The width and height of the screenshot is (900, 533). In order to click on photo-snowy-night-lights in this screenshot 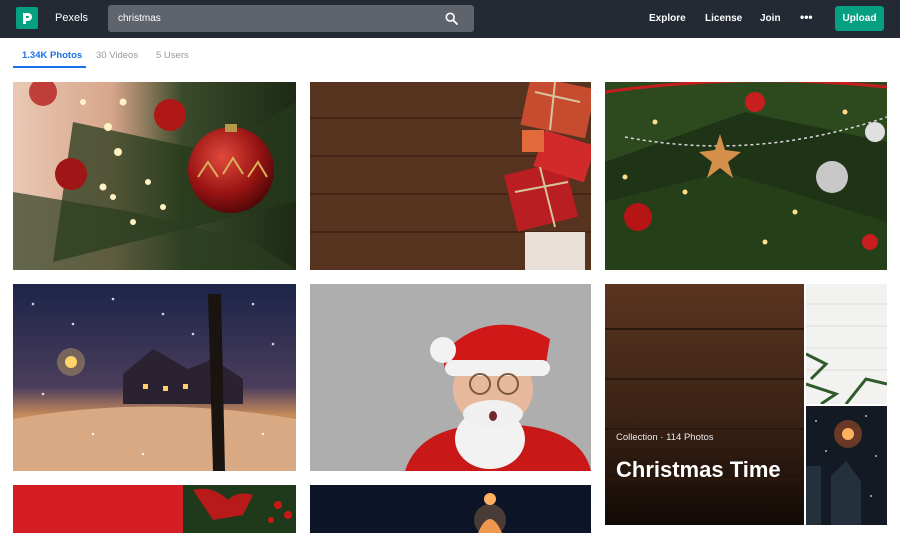, I will do `click(846, 465)`.